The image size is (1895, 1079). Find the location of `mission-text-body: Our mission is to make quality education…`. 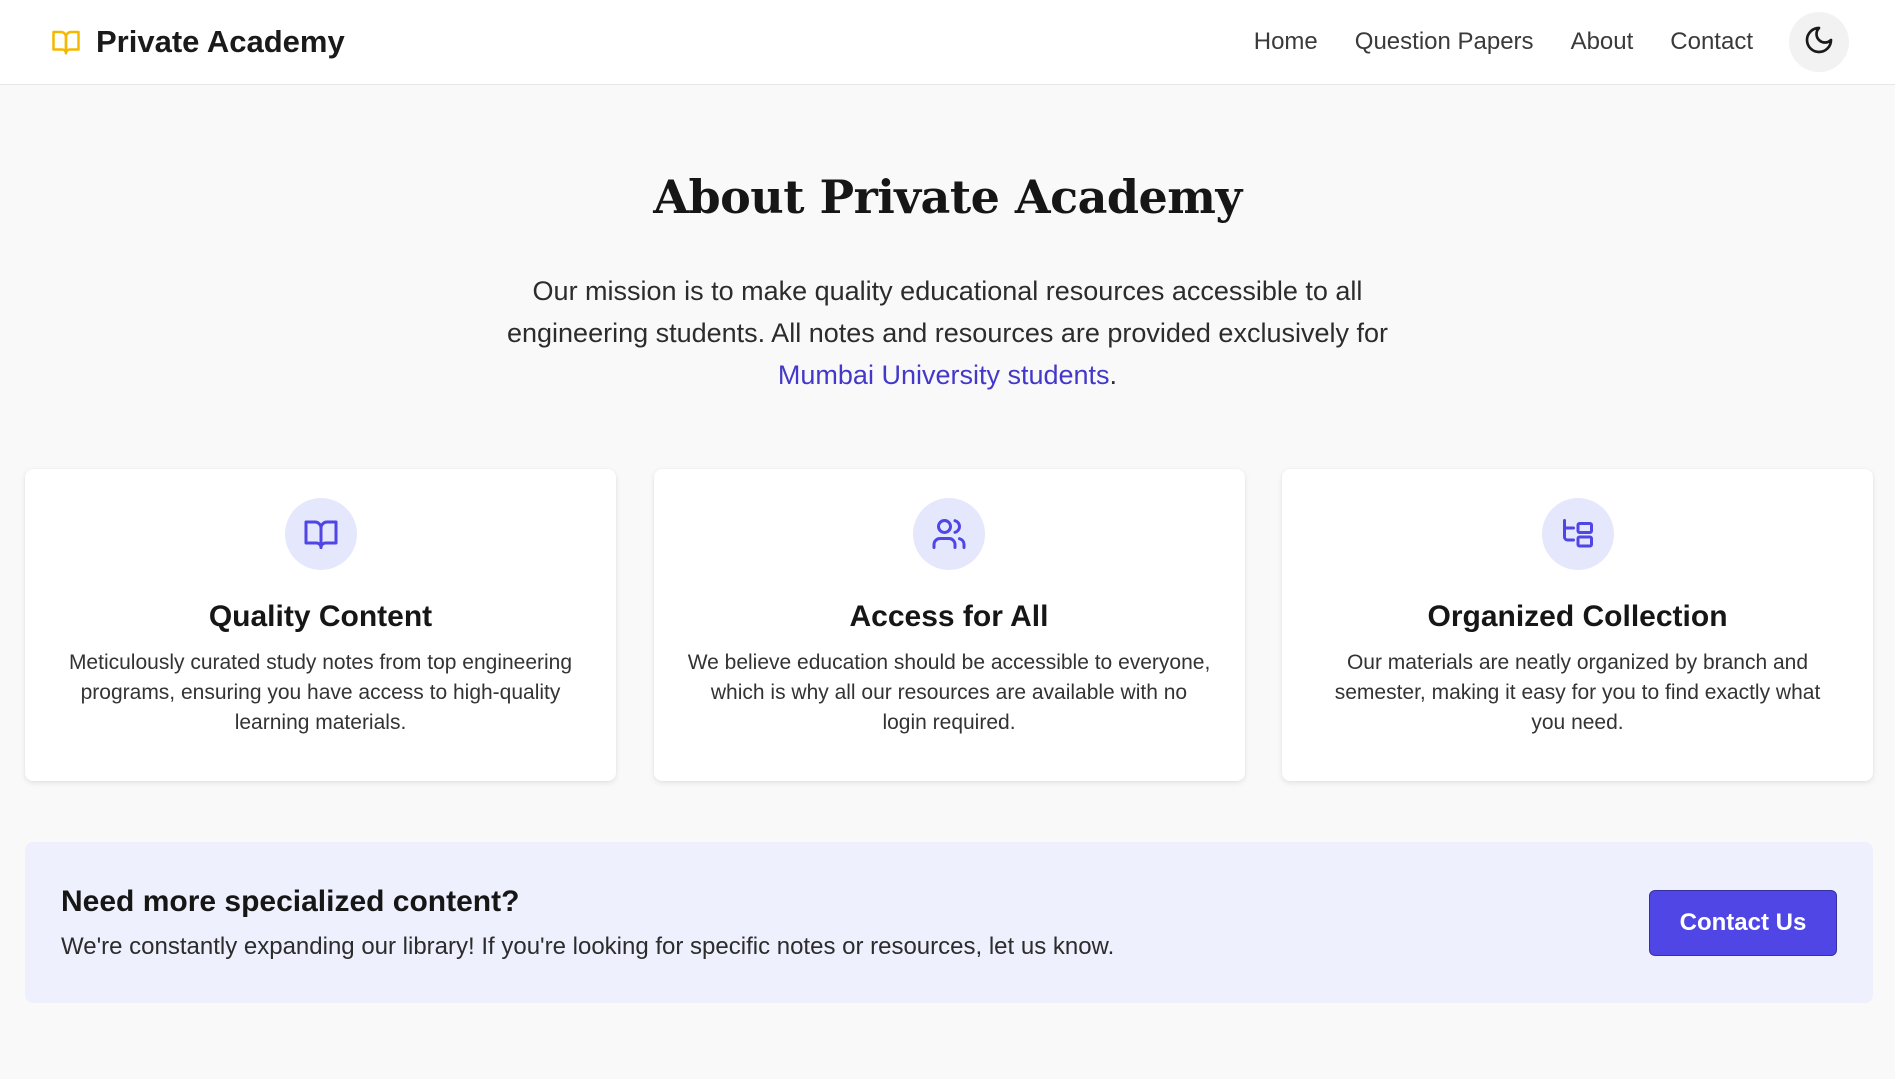

mission-text-body: Our mission is to make quality education… is located at coordinates (947, 312).